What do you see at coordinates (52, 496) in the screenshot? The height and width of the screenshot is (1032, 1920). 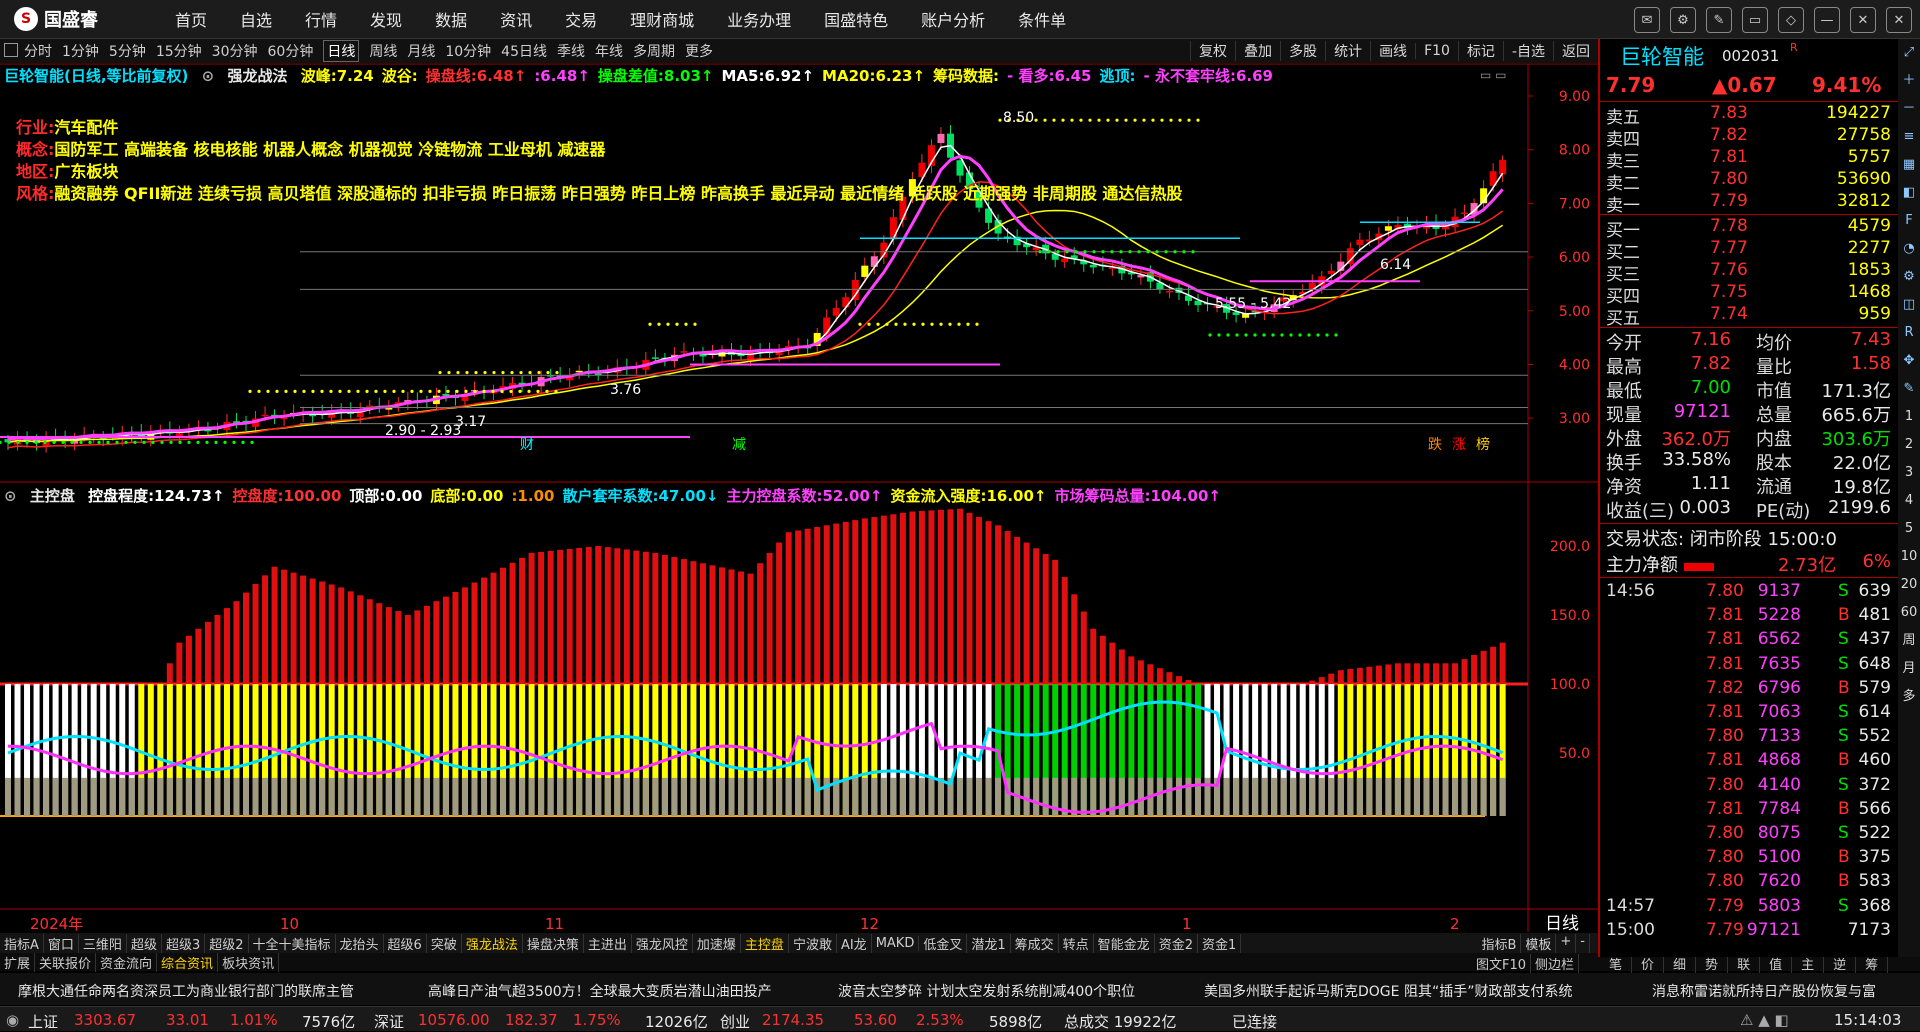 I see `sub-indicator-name: 主控盘` at bounding box center [52, 496].